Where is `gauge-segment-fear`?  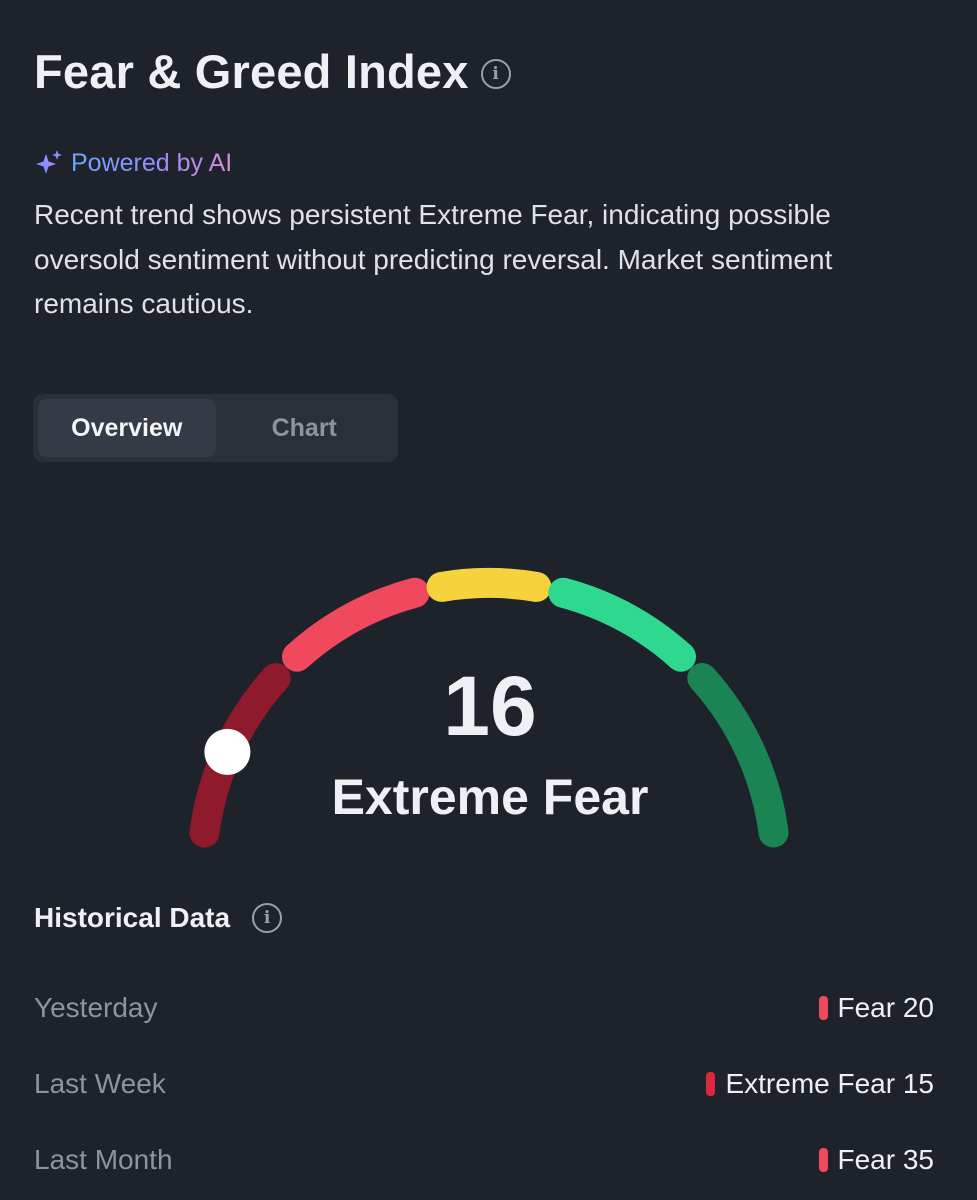 gauge-segment-fear is located at coordinates (356, 624).